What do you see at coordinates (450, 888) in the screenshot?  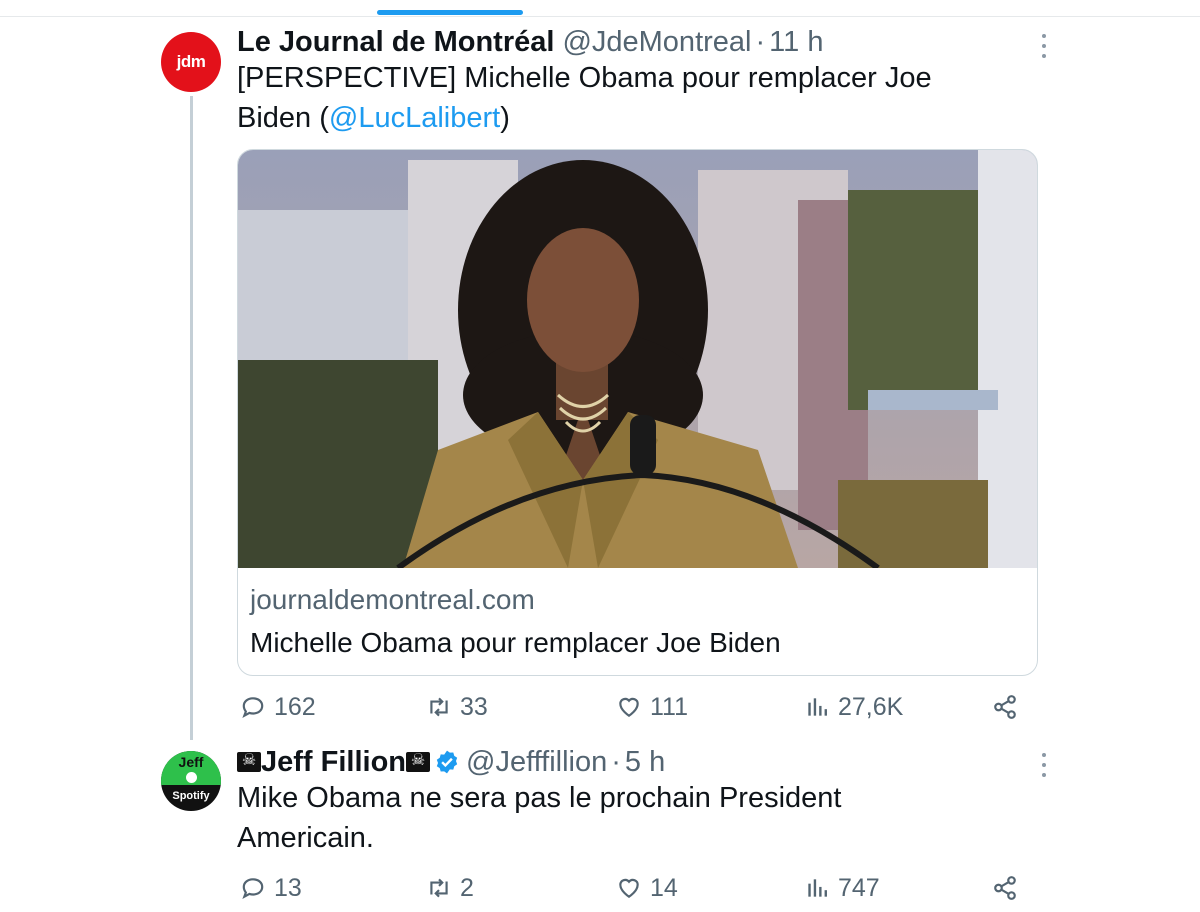 I see `retweet-button: 2` at bounding box center [450, 888].